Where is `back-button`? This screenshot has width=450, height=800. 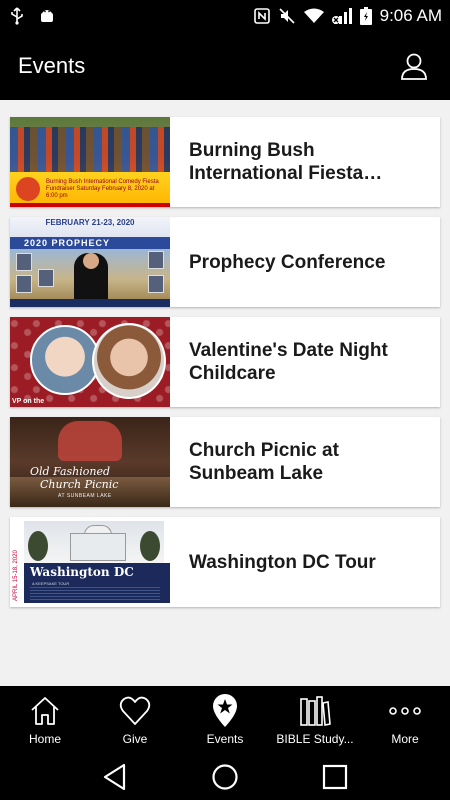 back-button is located at coordinates (115, 777).